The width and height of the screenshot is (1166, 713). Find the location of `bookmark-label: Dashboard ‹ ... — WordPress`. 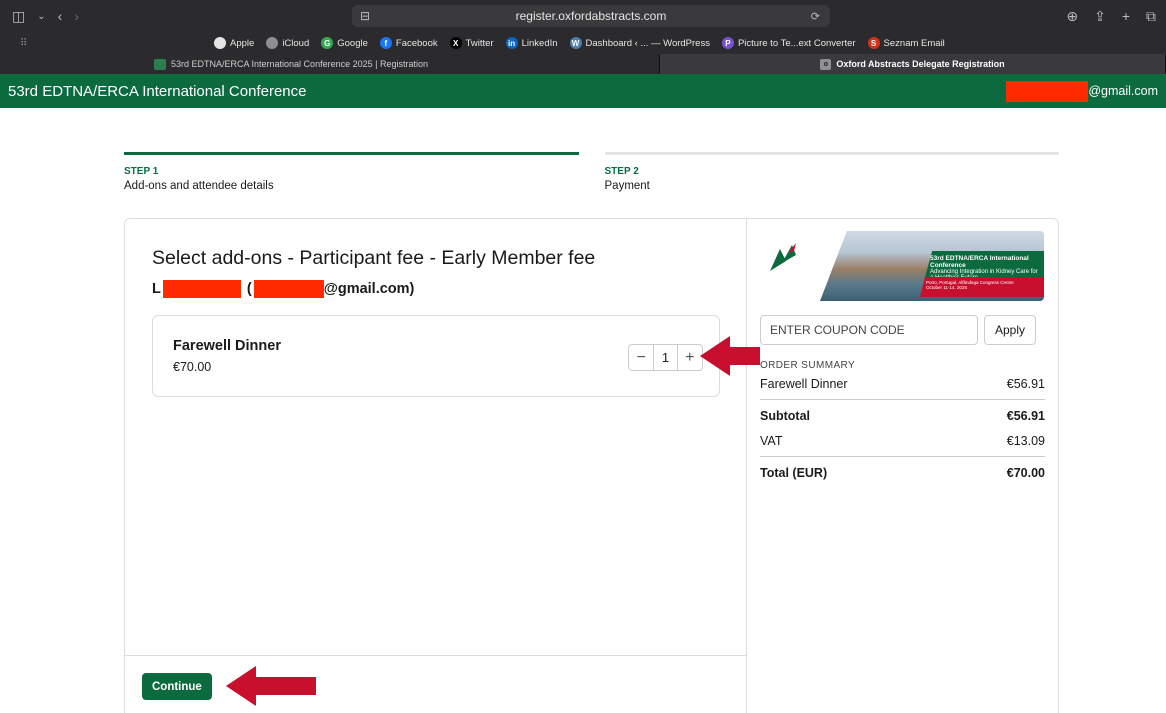

bookmark-label: Dashboard ‹ ... — WordPress is located at coordinates (647, 43).